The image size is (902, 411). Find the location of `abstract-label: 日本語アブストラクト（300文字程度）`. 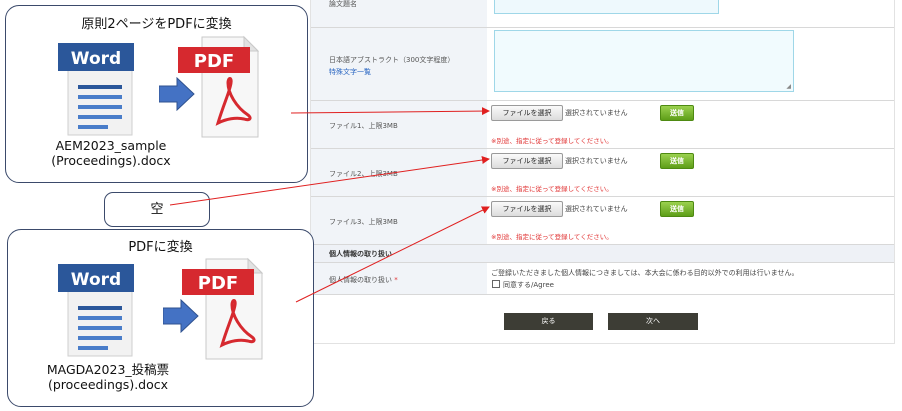

abstract-label: 日本語アブストラクト（300文字程度） is located at coordinates (392, 60).